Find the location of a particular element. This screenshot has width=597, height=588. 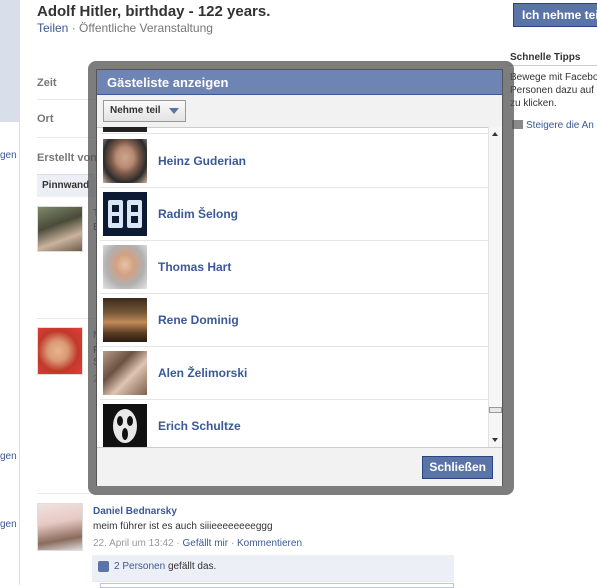

tips-text-line: Personen dazu auf is located at coordinates (552, 90).